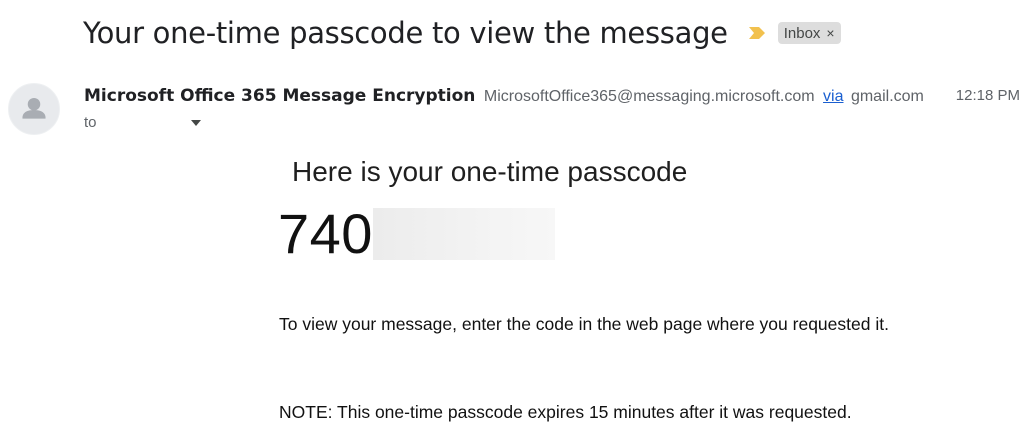  I want to click on via-link: via, so click(833, 96).